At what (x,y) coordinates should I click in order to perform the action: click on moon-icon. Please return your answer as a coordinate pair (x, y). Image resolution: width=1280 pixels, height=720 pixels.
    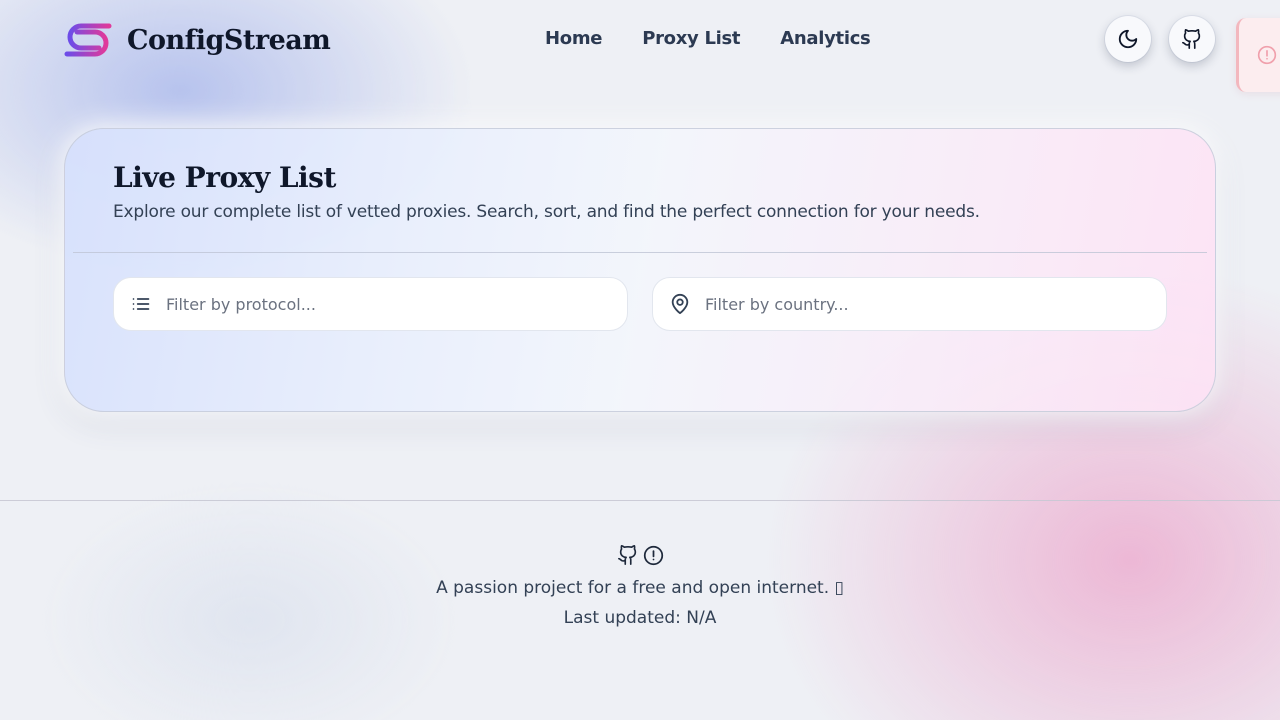
    Looking at the image, I should click on (1128, 39).